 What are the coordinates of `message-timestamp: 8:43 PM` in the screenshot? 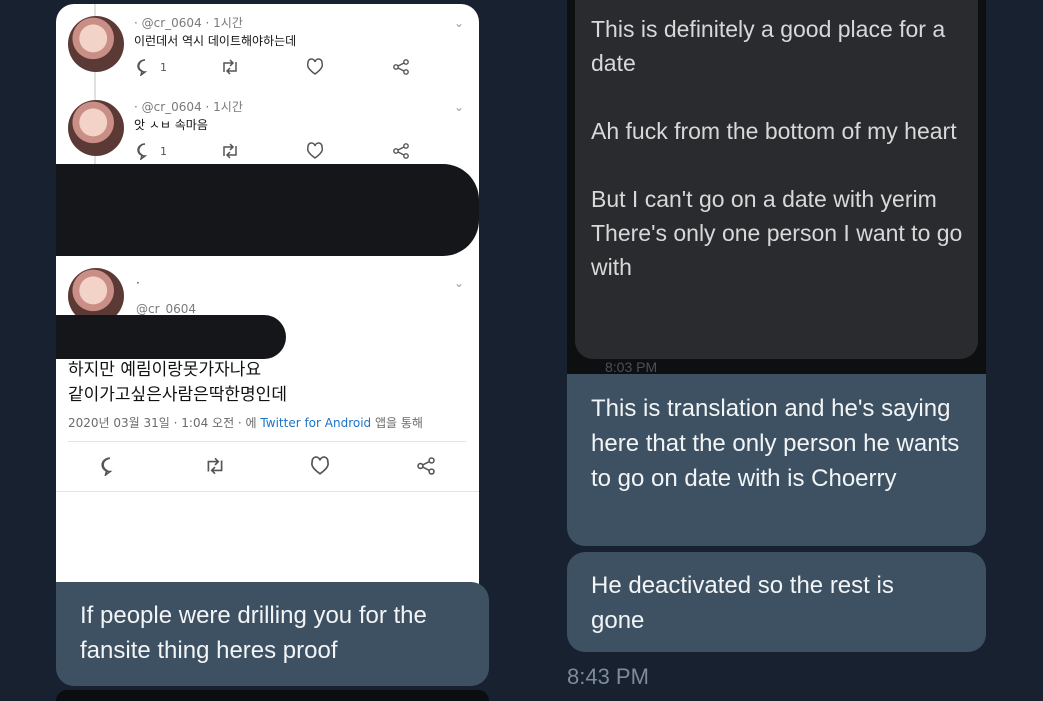 It's located at (608, 676).